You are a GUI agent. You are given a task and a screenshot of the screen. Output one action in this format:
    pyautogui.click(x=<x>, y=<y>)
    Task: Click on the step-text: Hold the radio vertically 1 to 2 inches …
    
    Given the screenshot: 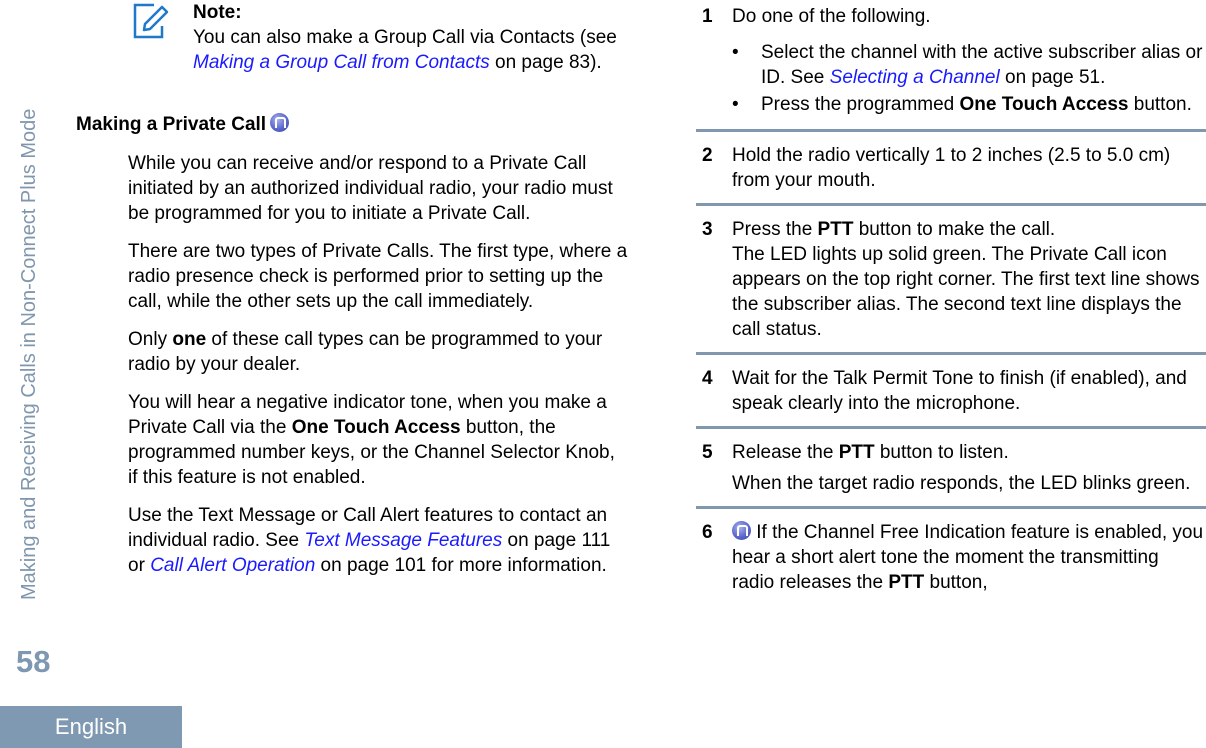 What is the action you would take?
    pyautogui.click(x=951, y=168)
    